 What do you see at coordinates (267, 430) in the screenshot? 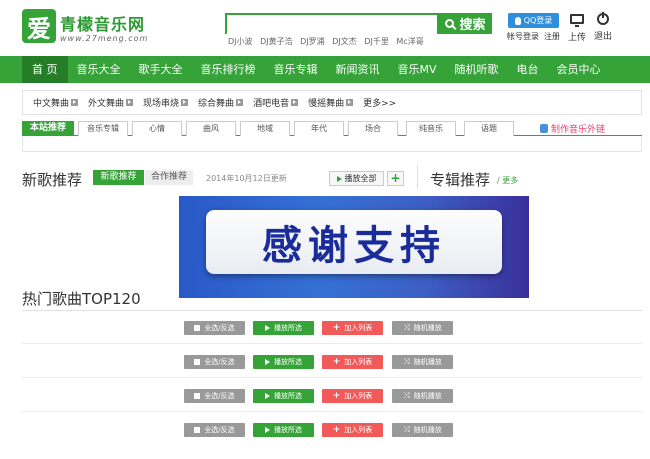
I see `play-icon` at bounding box center [267, 430].